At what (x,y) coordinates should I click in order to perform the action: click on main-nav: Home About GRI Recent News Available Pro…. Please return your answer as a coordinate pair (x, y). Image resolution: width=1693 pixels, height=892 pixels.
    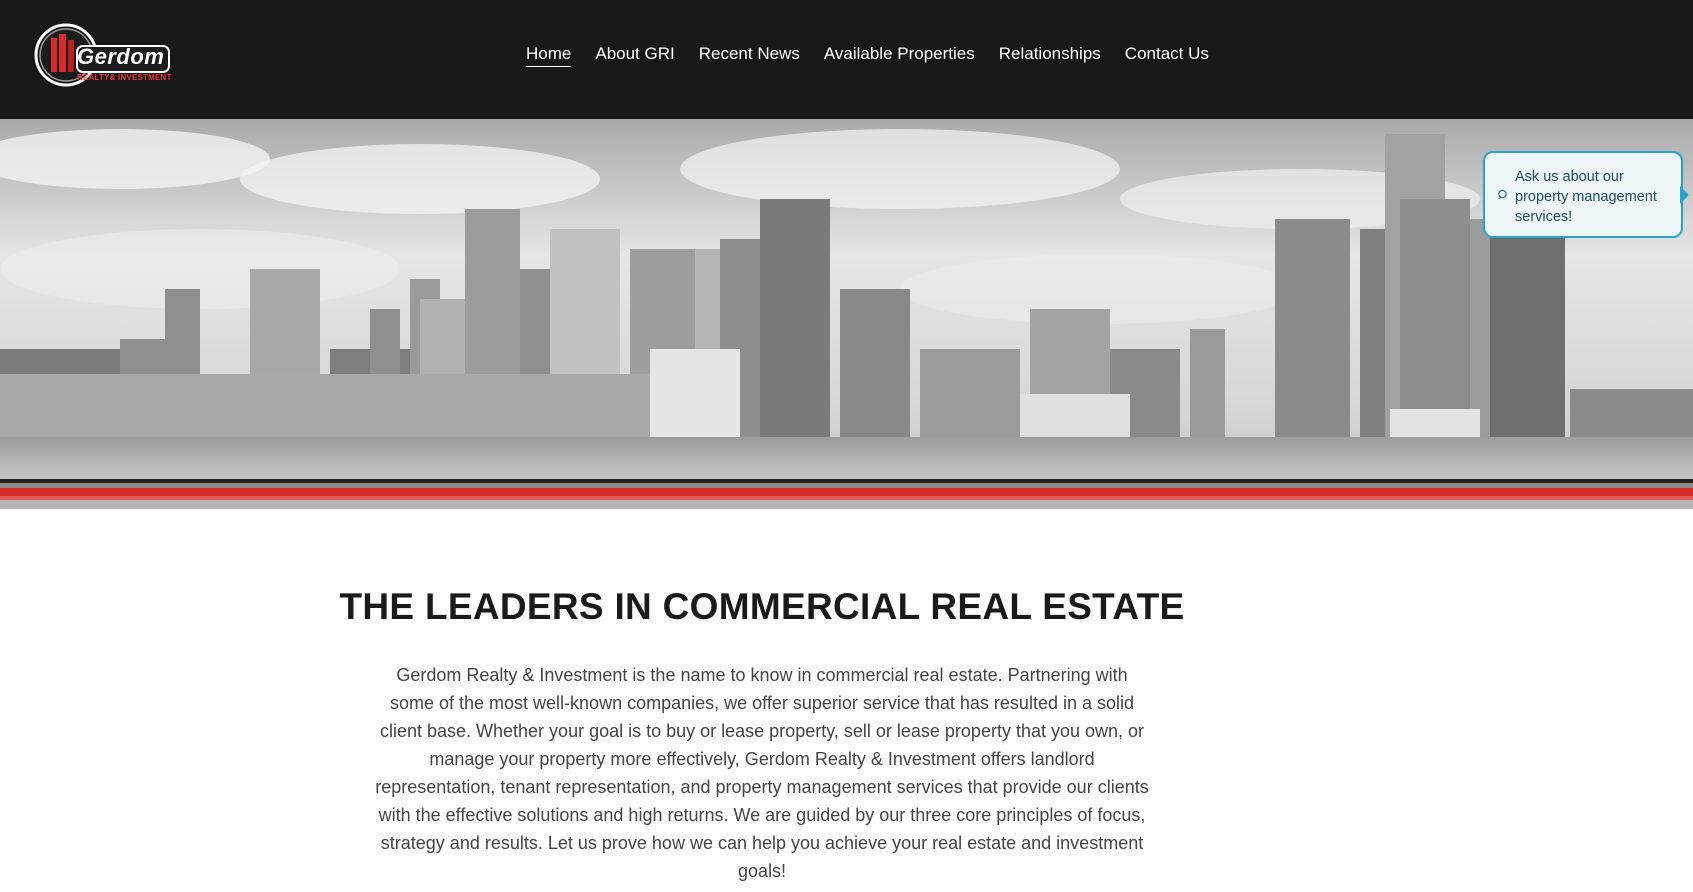
    Looking at the image, I should click on (879, 54).